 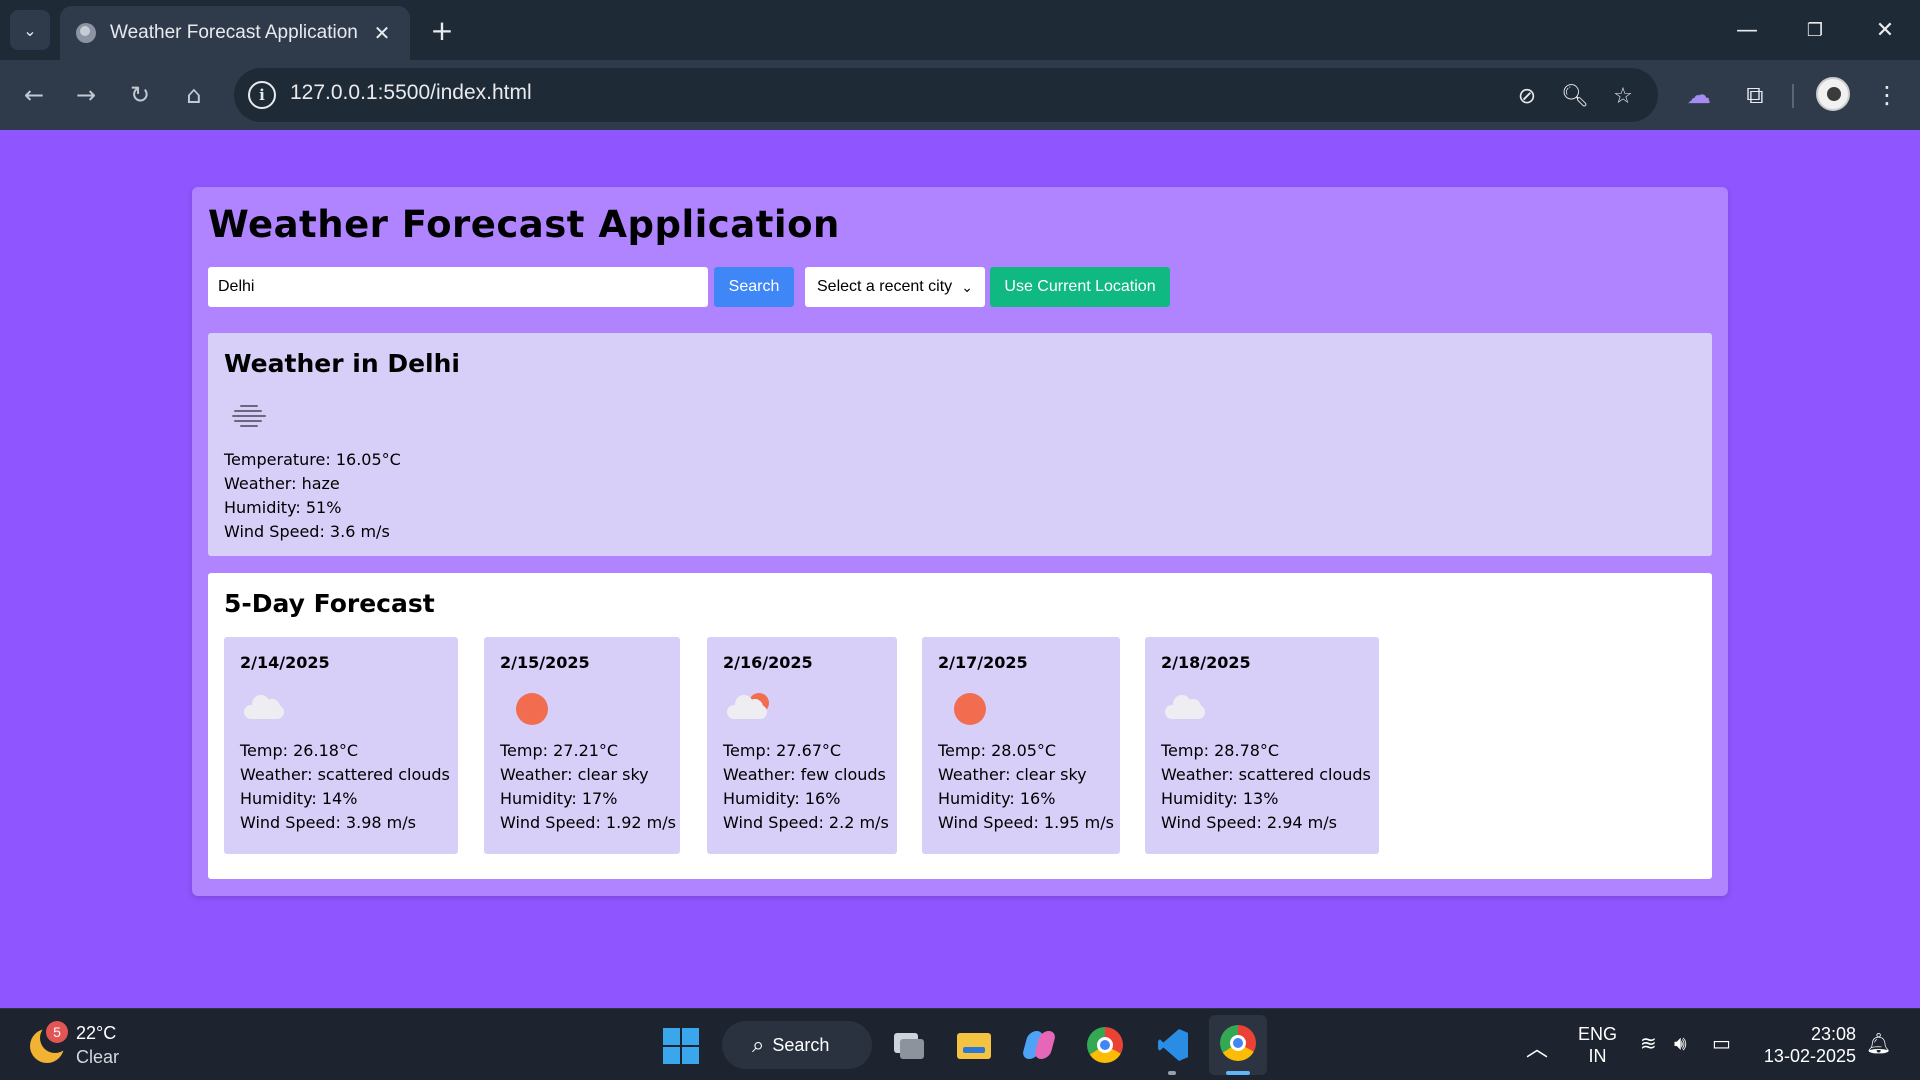 What do you see at coordinates (758, 1044) in the screenshot?
I see `search-icon: ⌕` at bounding box center [758, 1044].